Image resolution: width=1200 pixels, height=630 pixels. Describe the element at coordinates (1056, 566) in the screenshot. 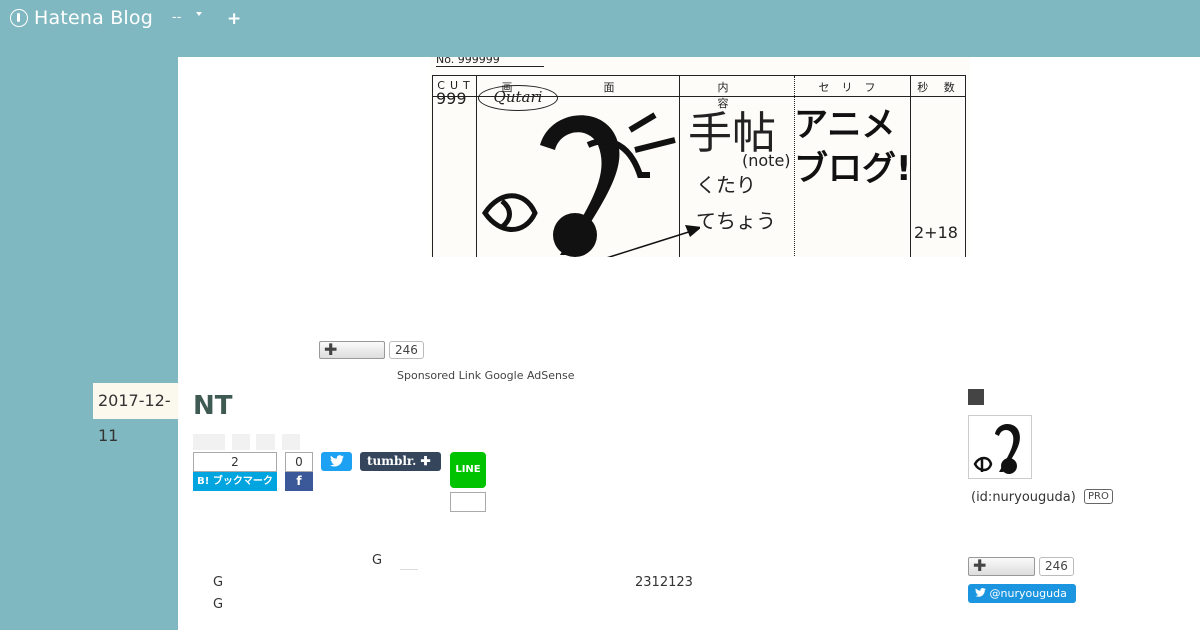

I see `sidebar-star-count: 246` at that location.